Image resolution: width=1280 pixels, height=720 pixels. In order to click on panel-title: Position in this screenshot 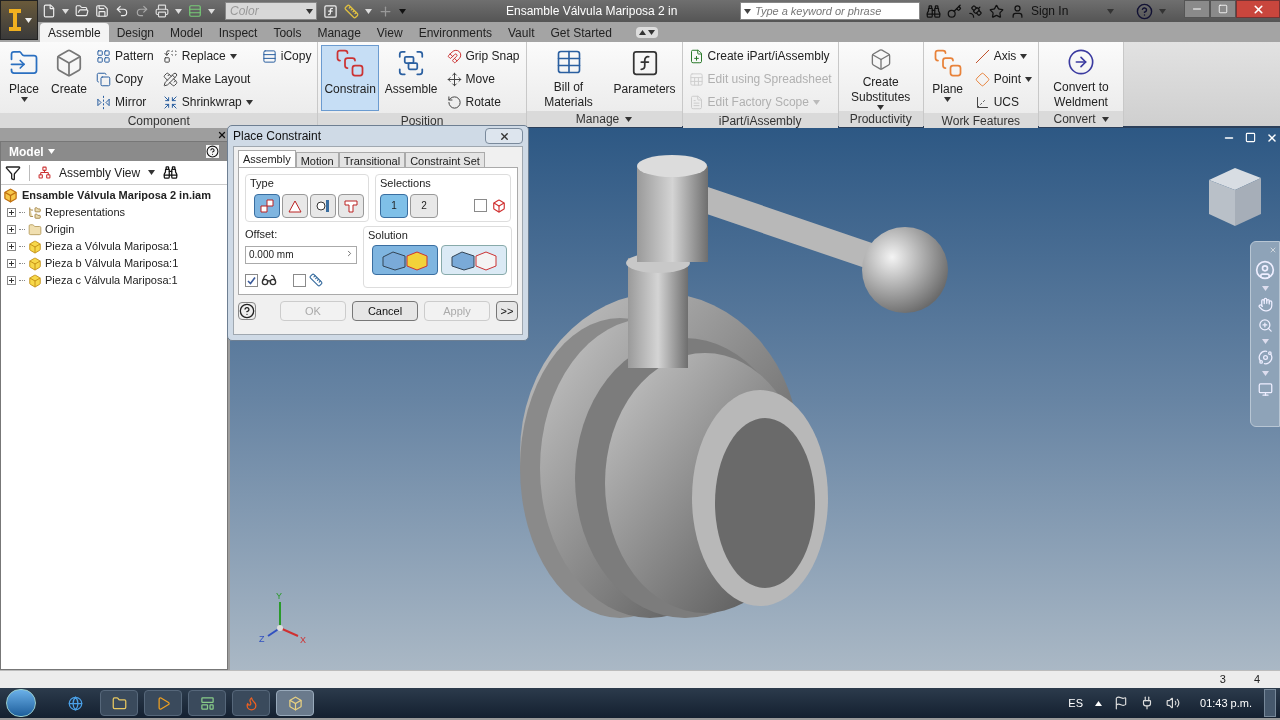, I will do `click(422, 121)`.